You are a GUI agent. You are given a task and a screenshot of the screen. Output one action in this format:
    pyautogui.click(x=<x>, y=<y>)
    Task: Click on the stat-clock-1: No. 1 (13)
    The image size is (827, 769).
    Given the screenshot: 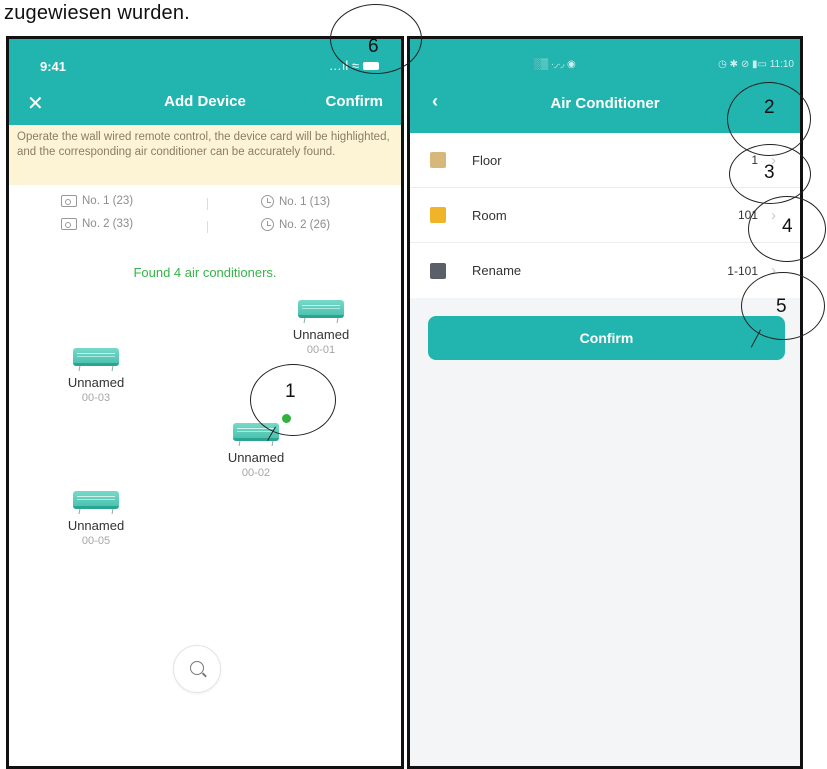 What is the action you would take?
    pyautogui.click(x=295, y=201)
    